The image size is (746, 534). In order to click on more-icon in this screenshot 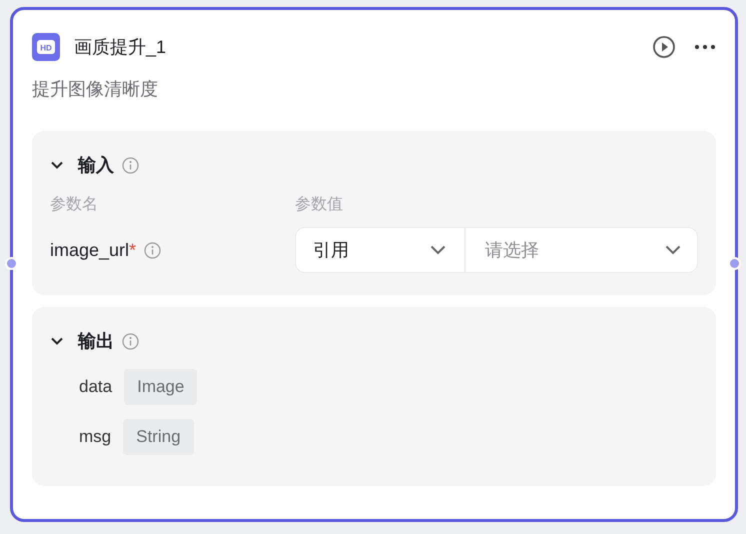, I will do `click(705, 47)`.